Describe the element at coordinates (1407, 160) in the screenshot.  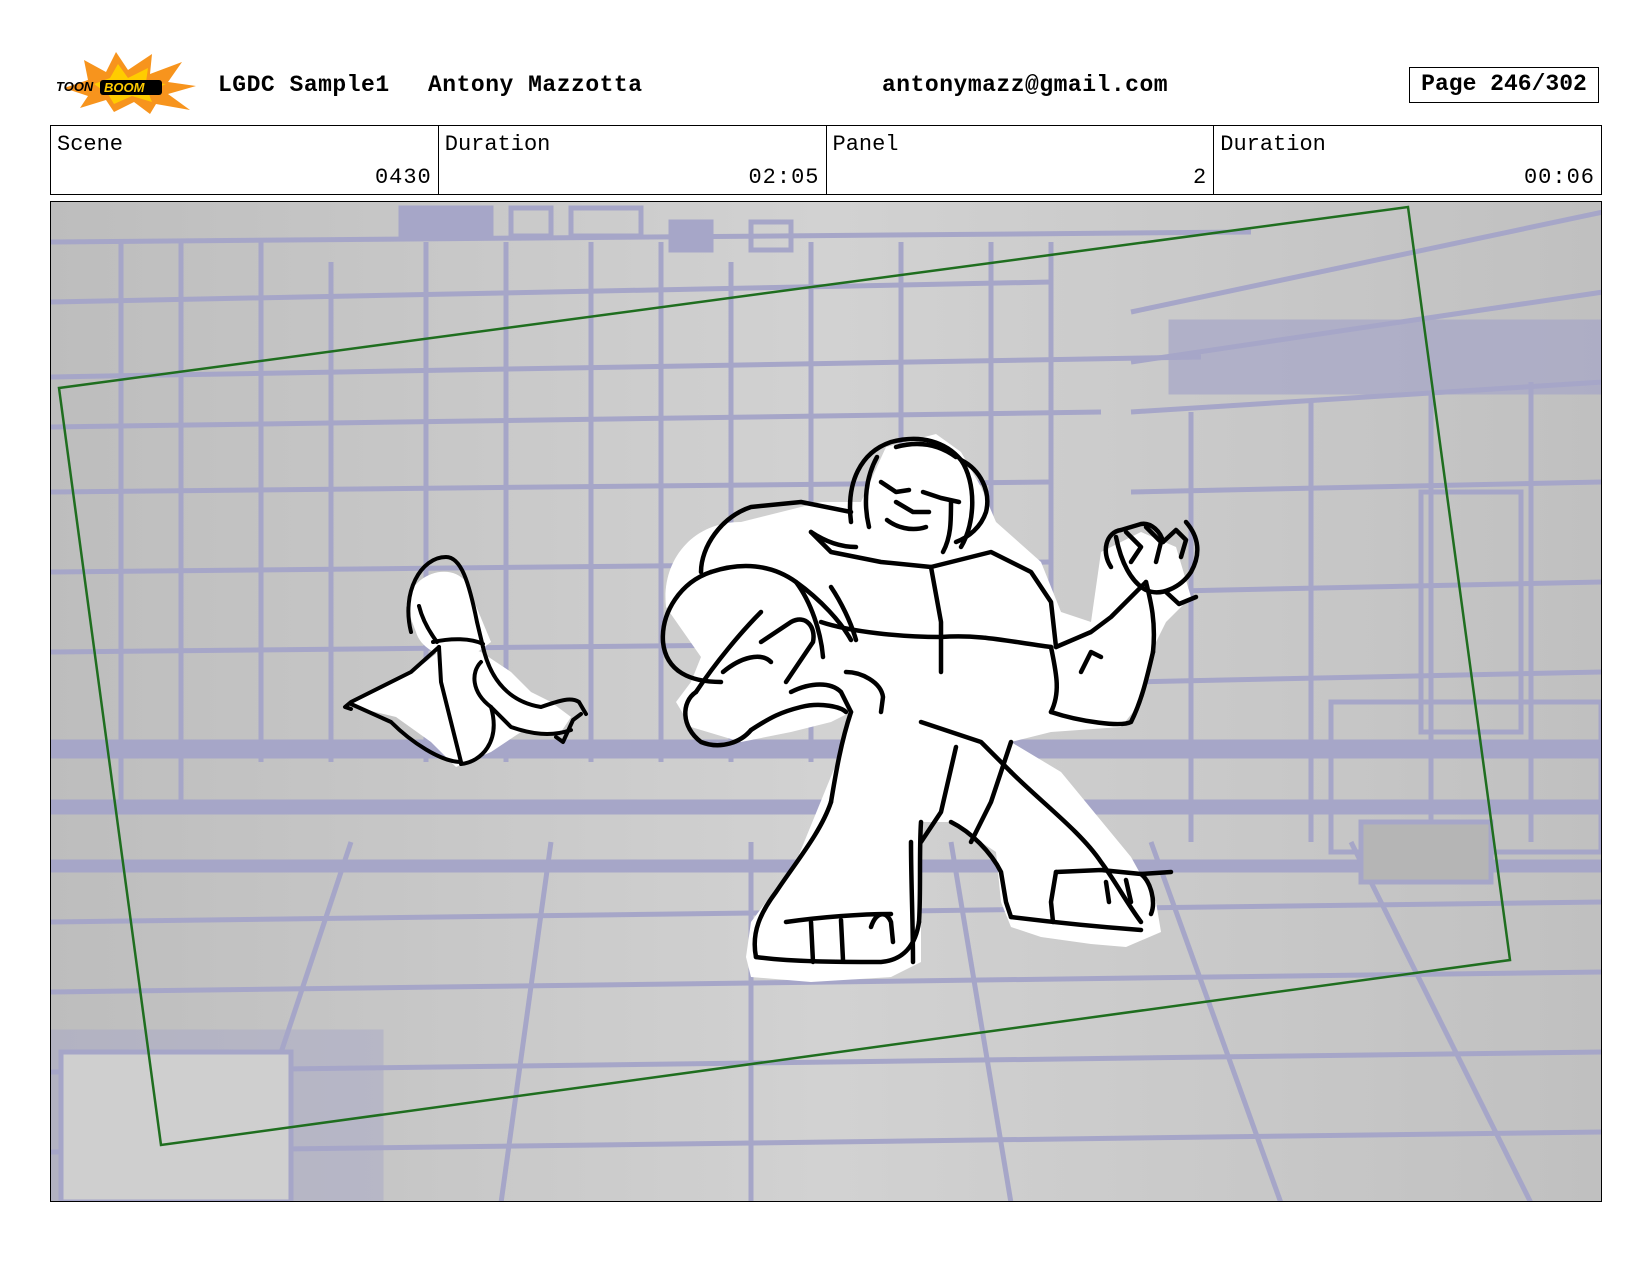
I see `panel-duration-cell: Duration 00:06` at that location.